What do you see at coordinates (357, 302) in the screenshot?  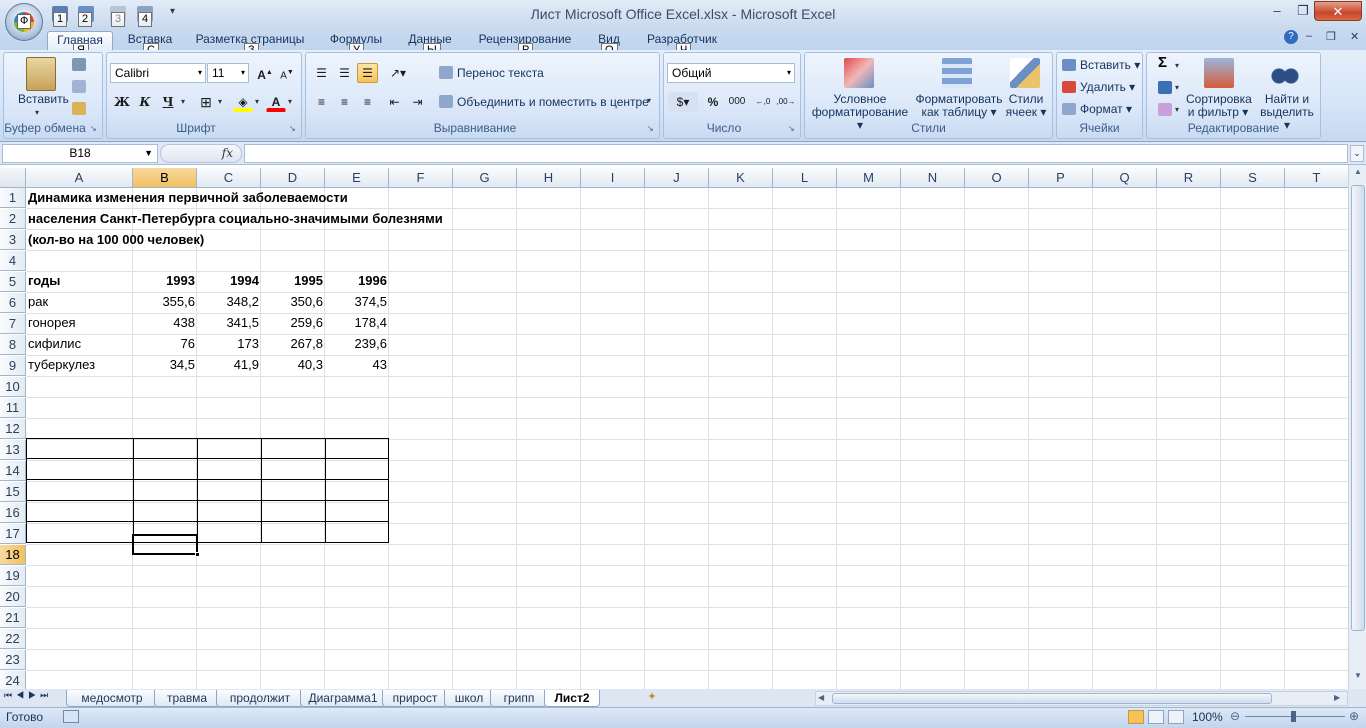 I see `cell-E6: 374,5` at bounding box center [357, 302].